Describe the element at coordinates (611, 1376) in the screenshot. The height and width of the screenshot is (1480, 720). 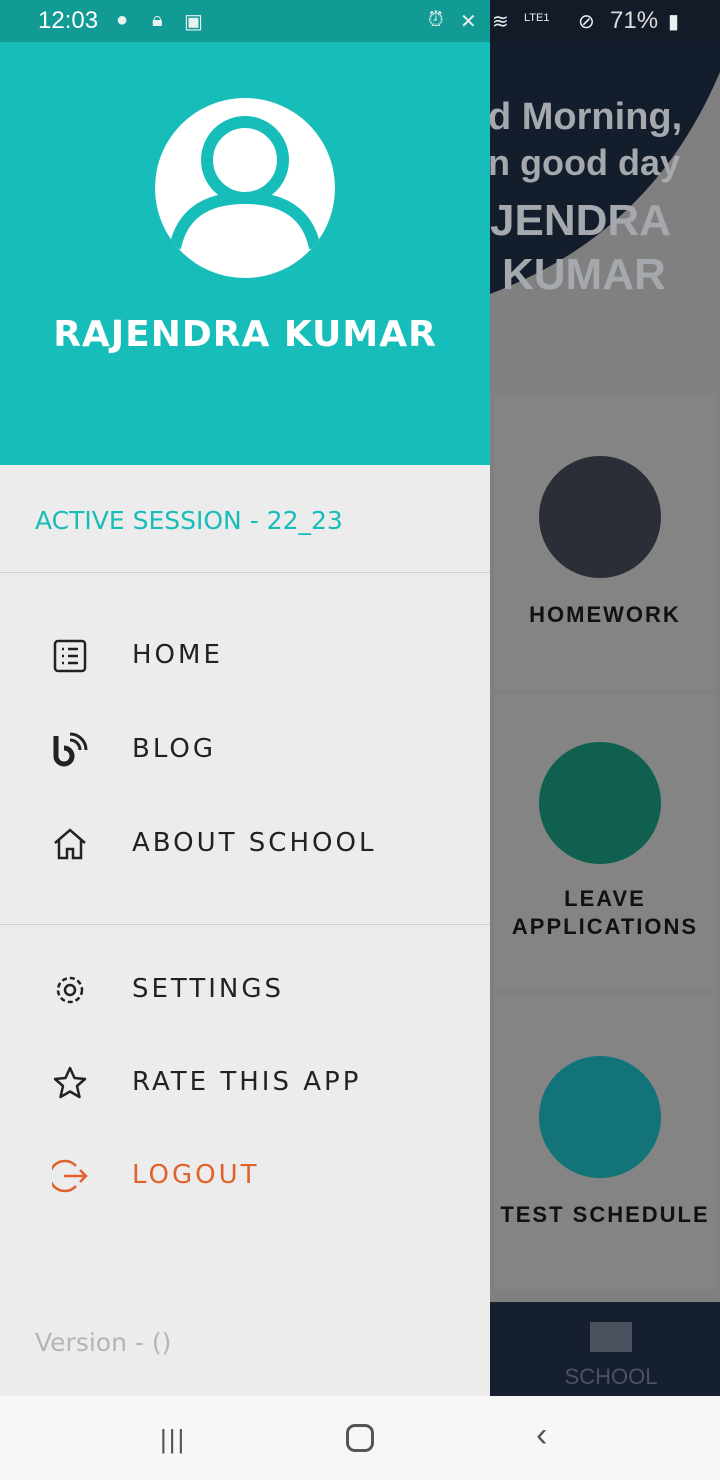
I see `bottom-nav-label: SCHOOL` at that location.